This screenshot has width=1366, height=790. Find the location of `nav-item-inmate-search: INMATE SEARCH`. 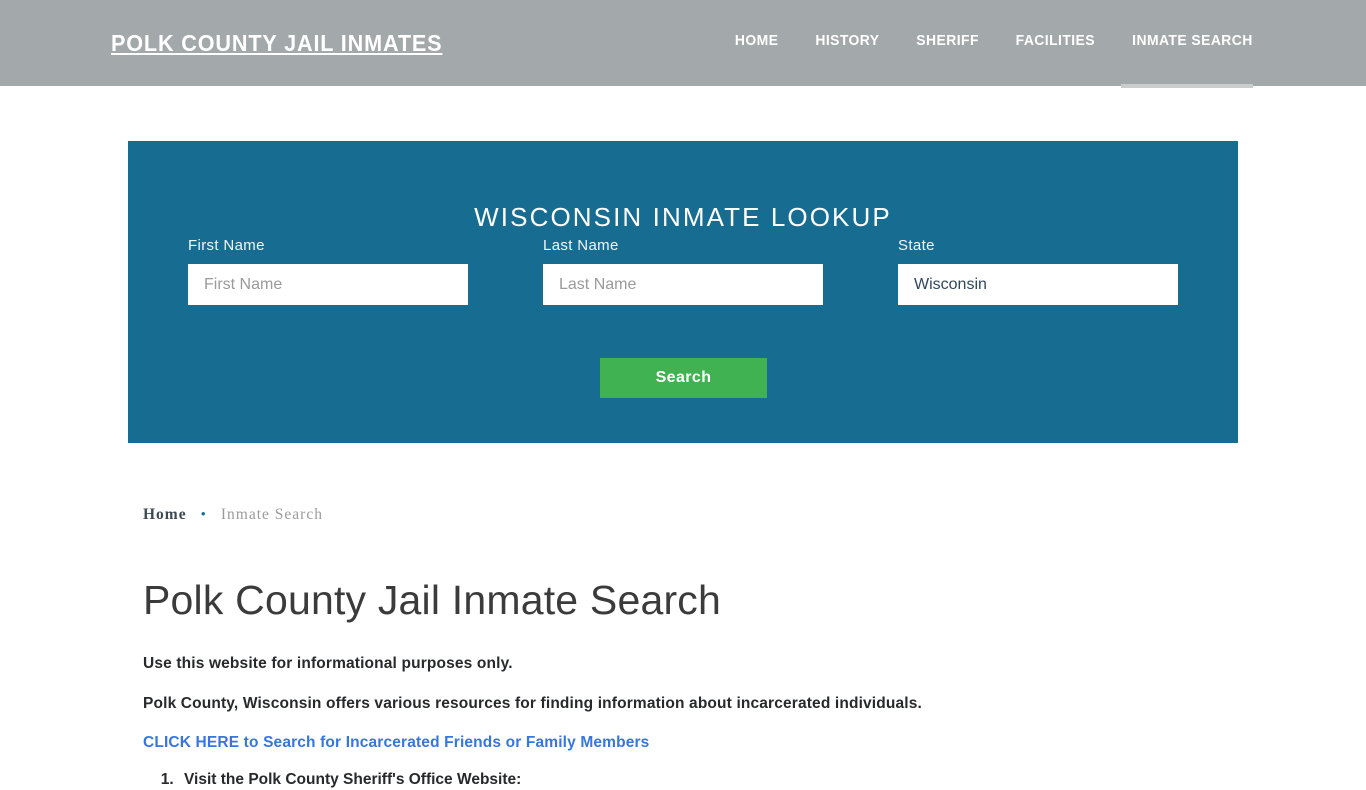

nav-item-inmate-search: INMATE SEARCH is located at coordinates (1184, 41).